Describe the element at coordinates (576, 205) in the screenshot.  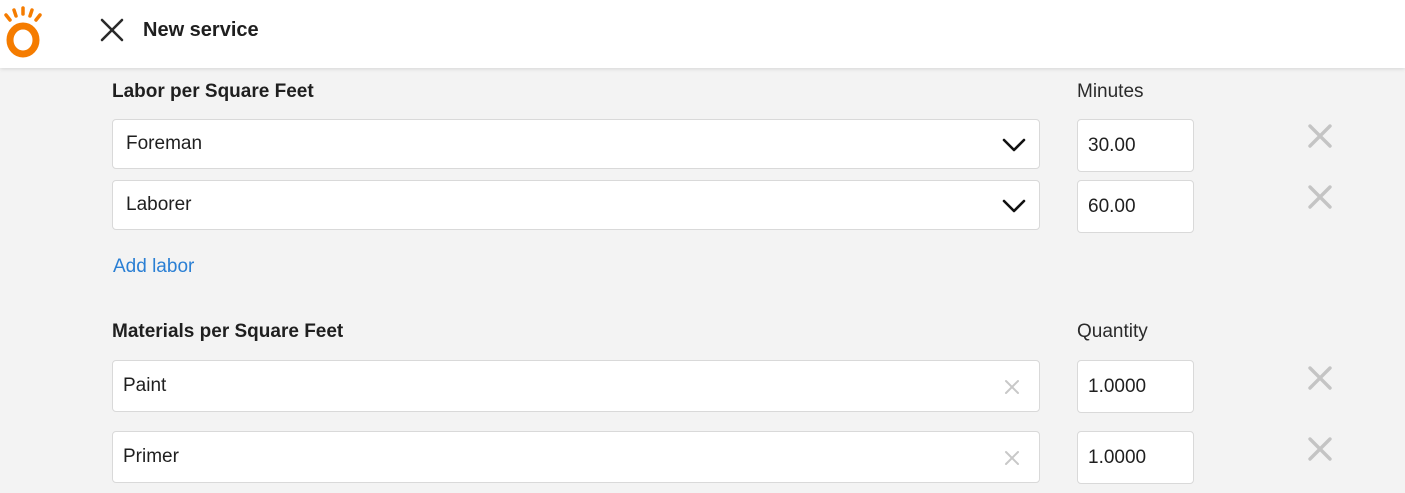
I see `labor-role-select-laborer: Laborer` at that location.